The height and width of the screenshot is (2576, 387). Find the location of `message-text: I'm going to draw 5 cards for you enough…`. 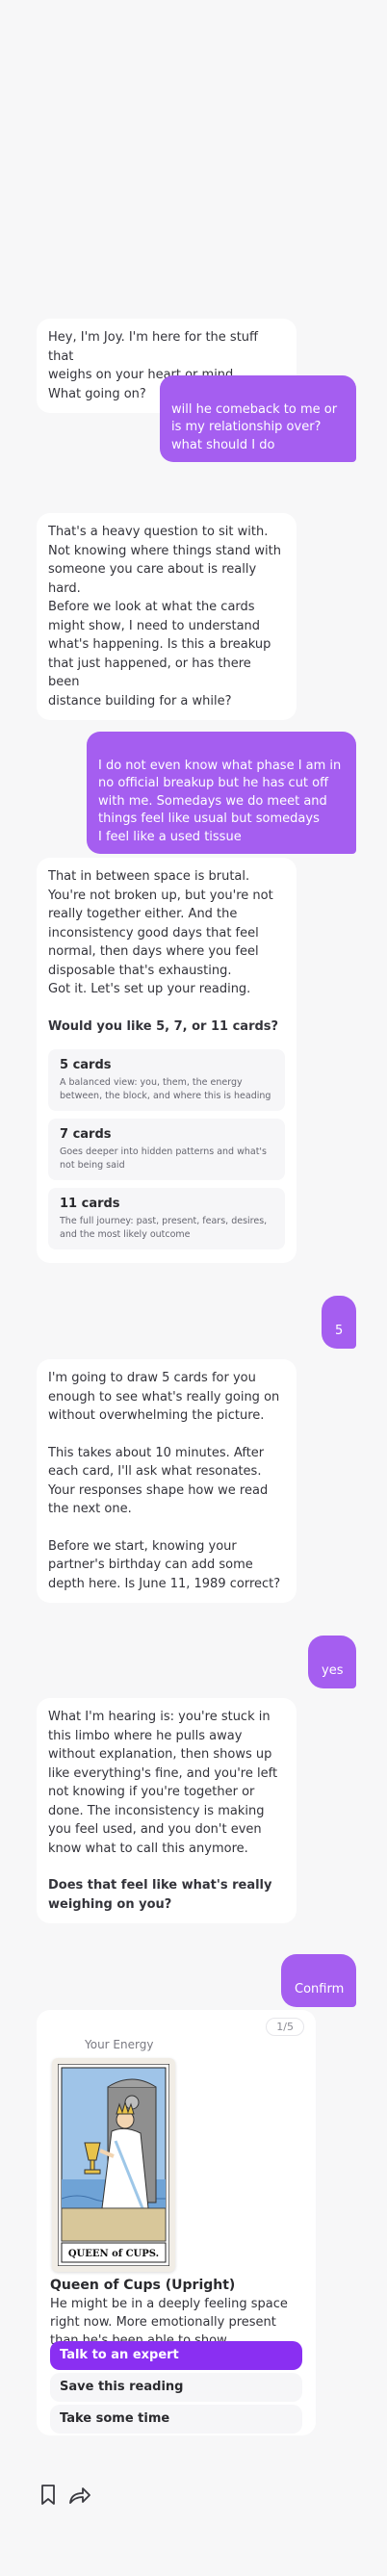

message-text: I'm going to draw 5 cards for you enough… is located at coordinates (164, 1397).